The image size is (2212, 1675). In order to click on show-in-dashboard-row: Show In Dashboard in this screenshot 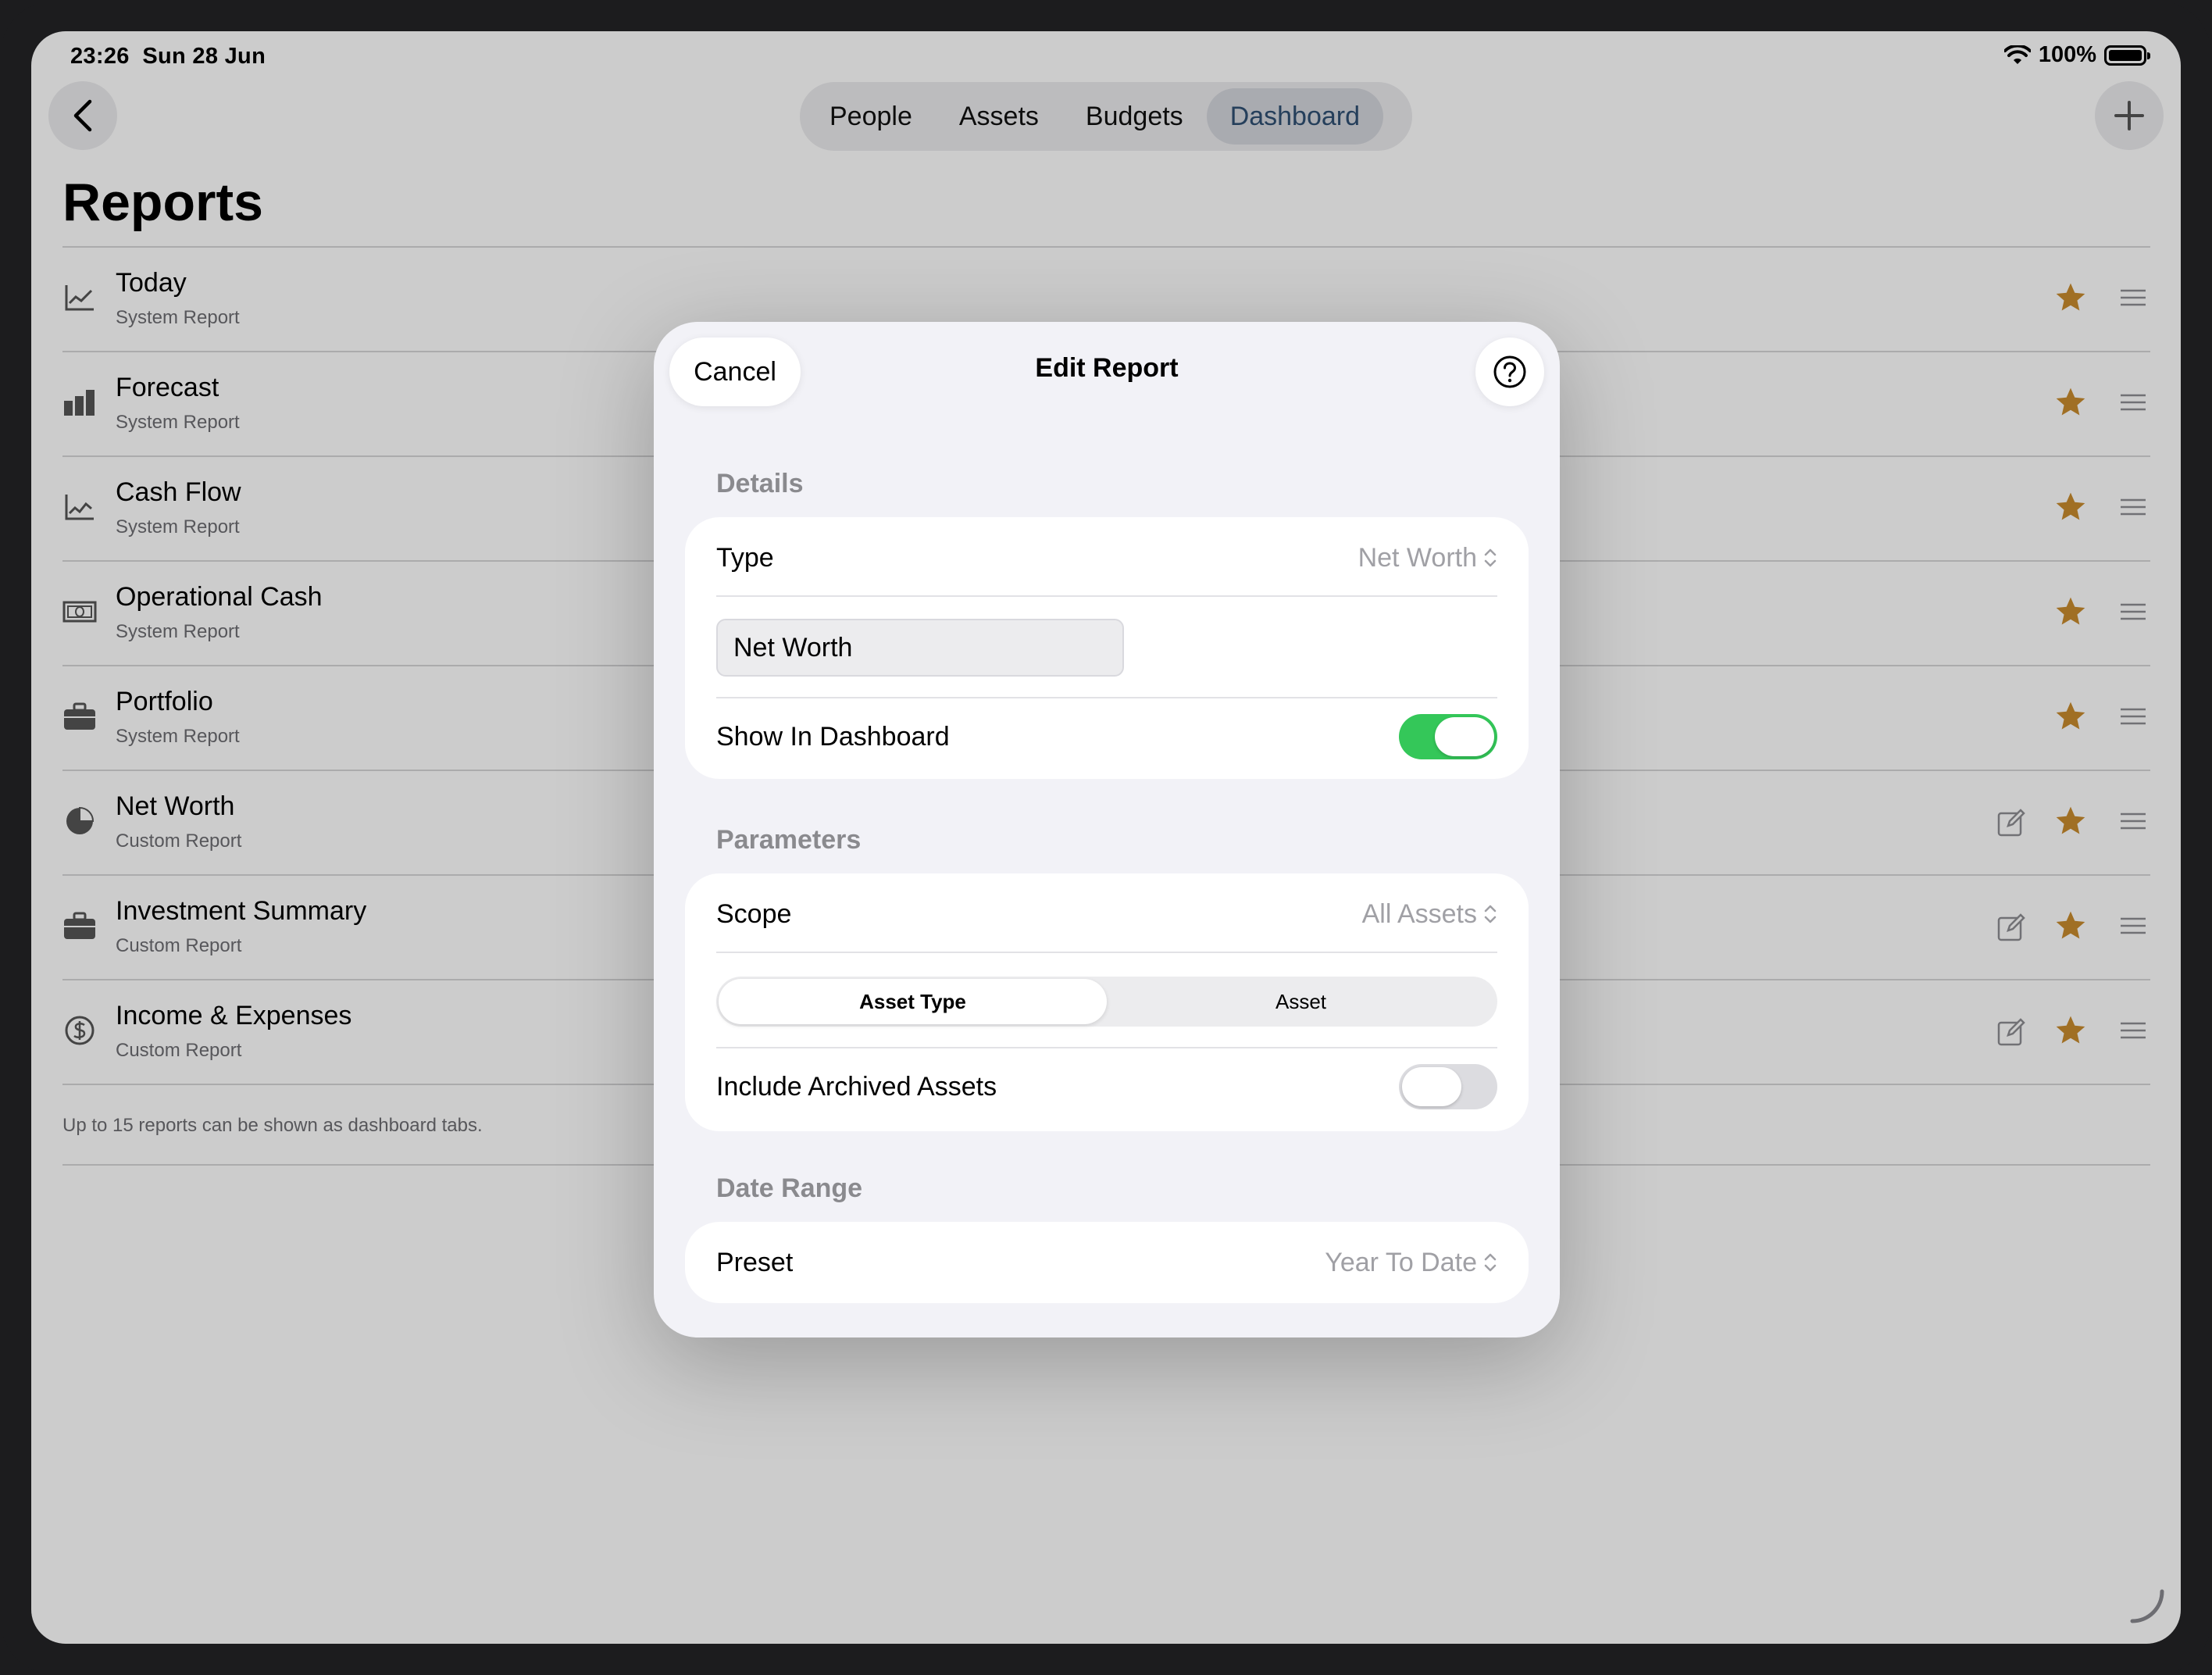, I will do `click(1106, 737)`.